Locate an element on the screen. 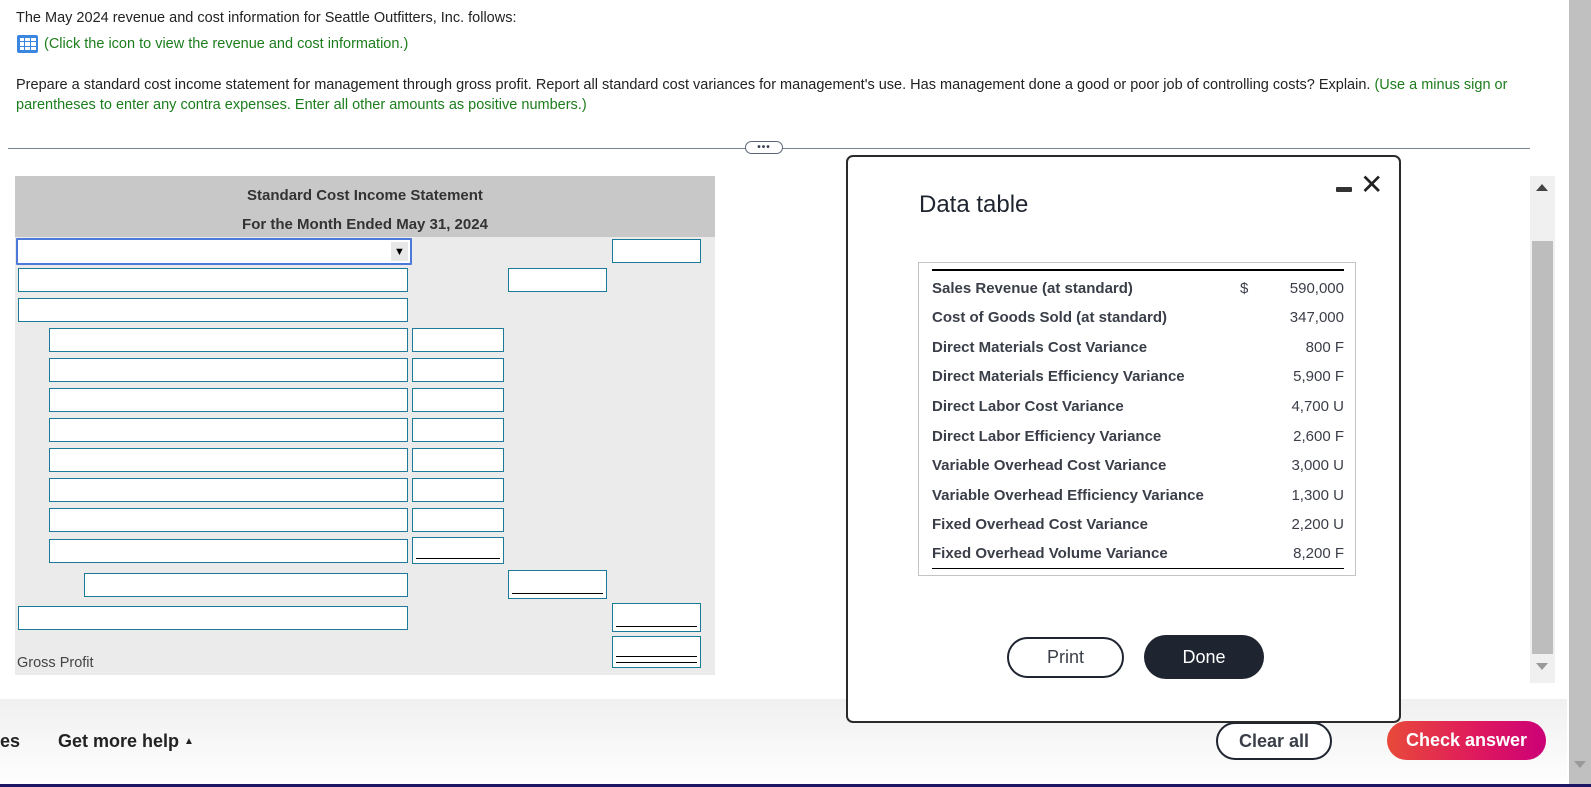 The width and height of the screenshot is (1591, 787). total-variance-field is located at coordinates (246, 585).